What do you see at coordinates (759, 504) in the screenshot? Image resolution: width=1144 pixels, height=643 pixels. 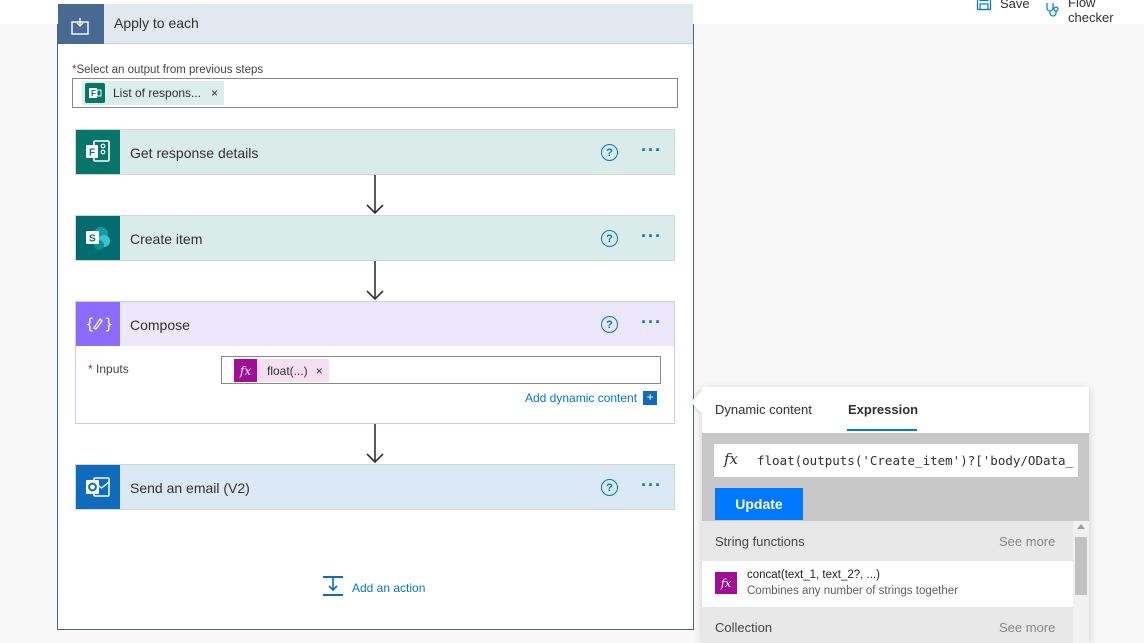 I see `update-button: Update` at bounding box center [759, 504].